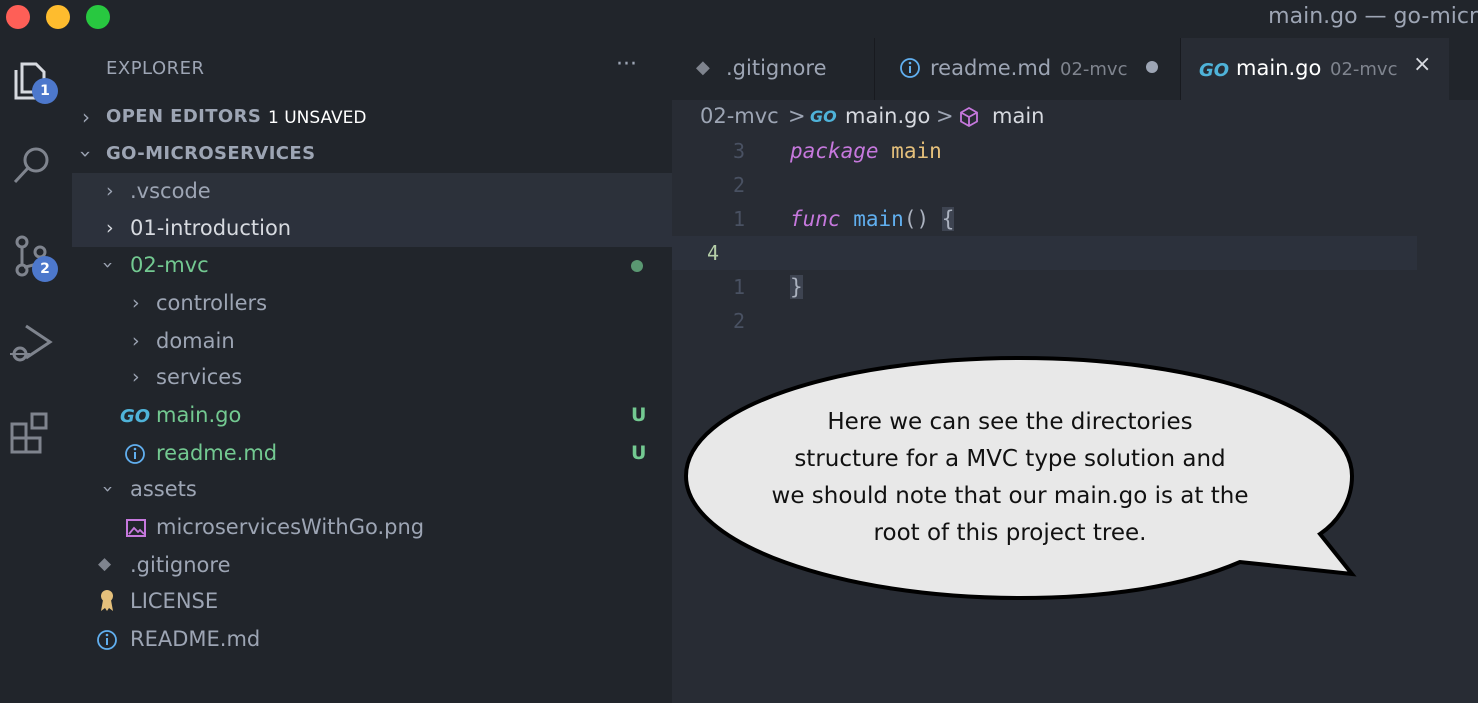 Image resolution: width=1478 pixels, height=703 pixels. I want to click on tree-item-label: 01-introduction, so click(211, 228).